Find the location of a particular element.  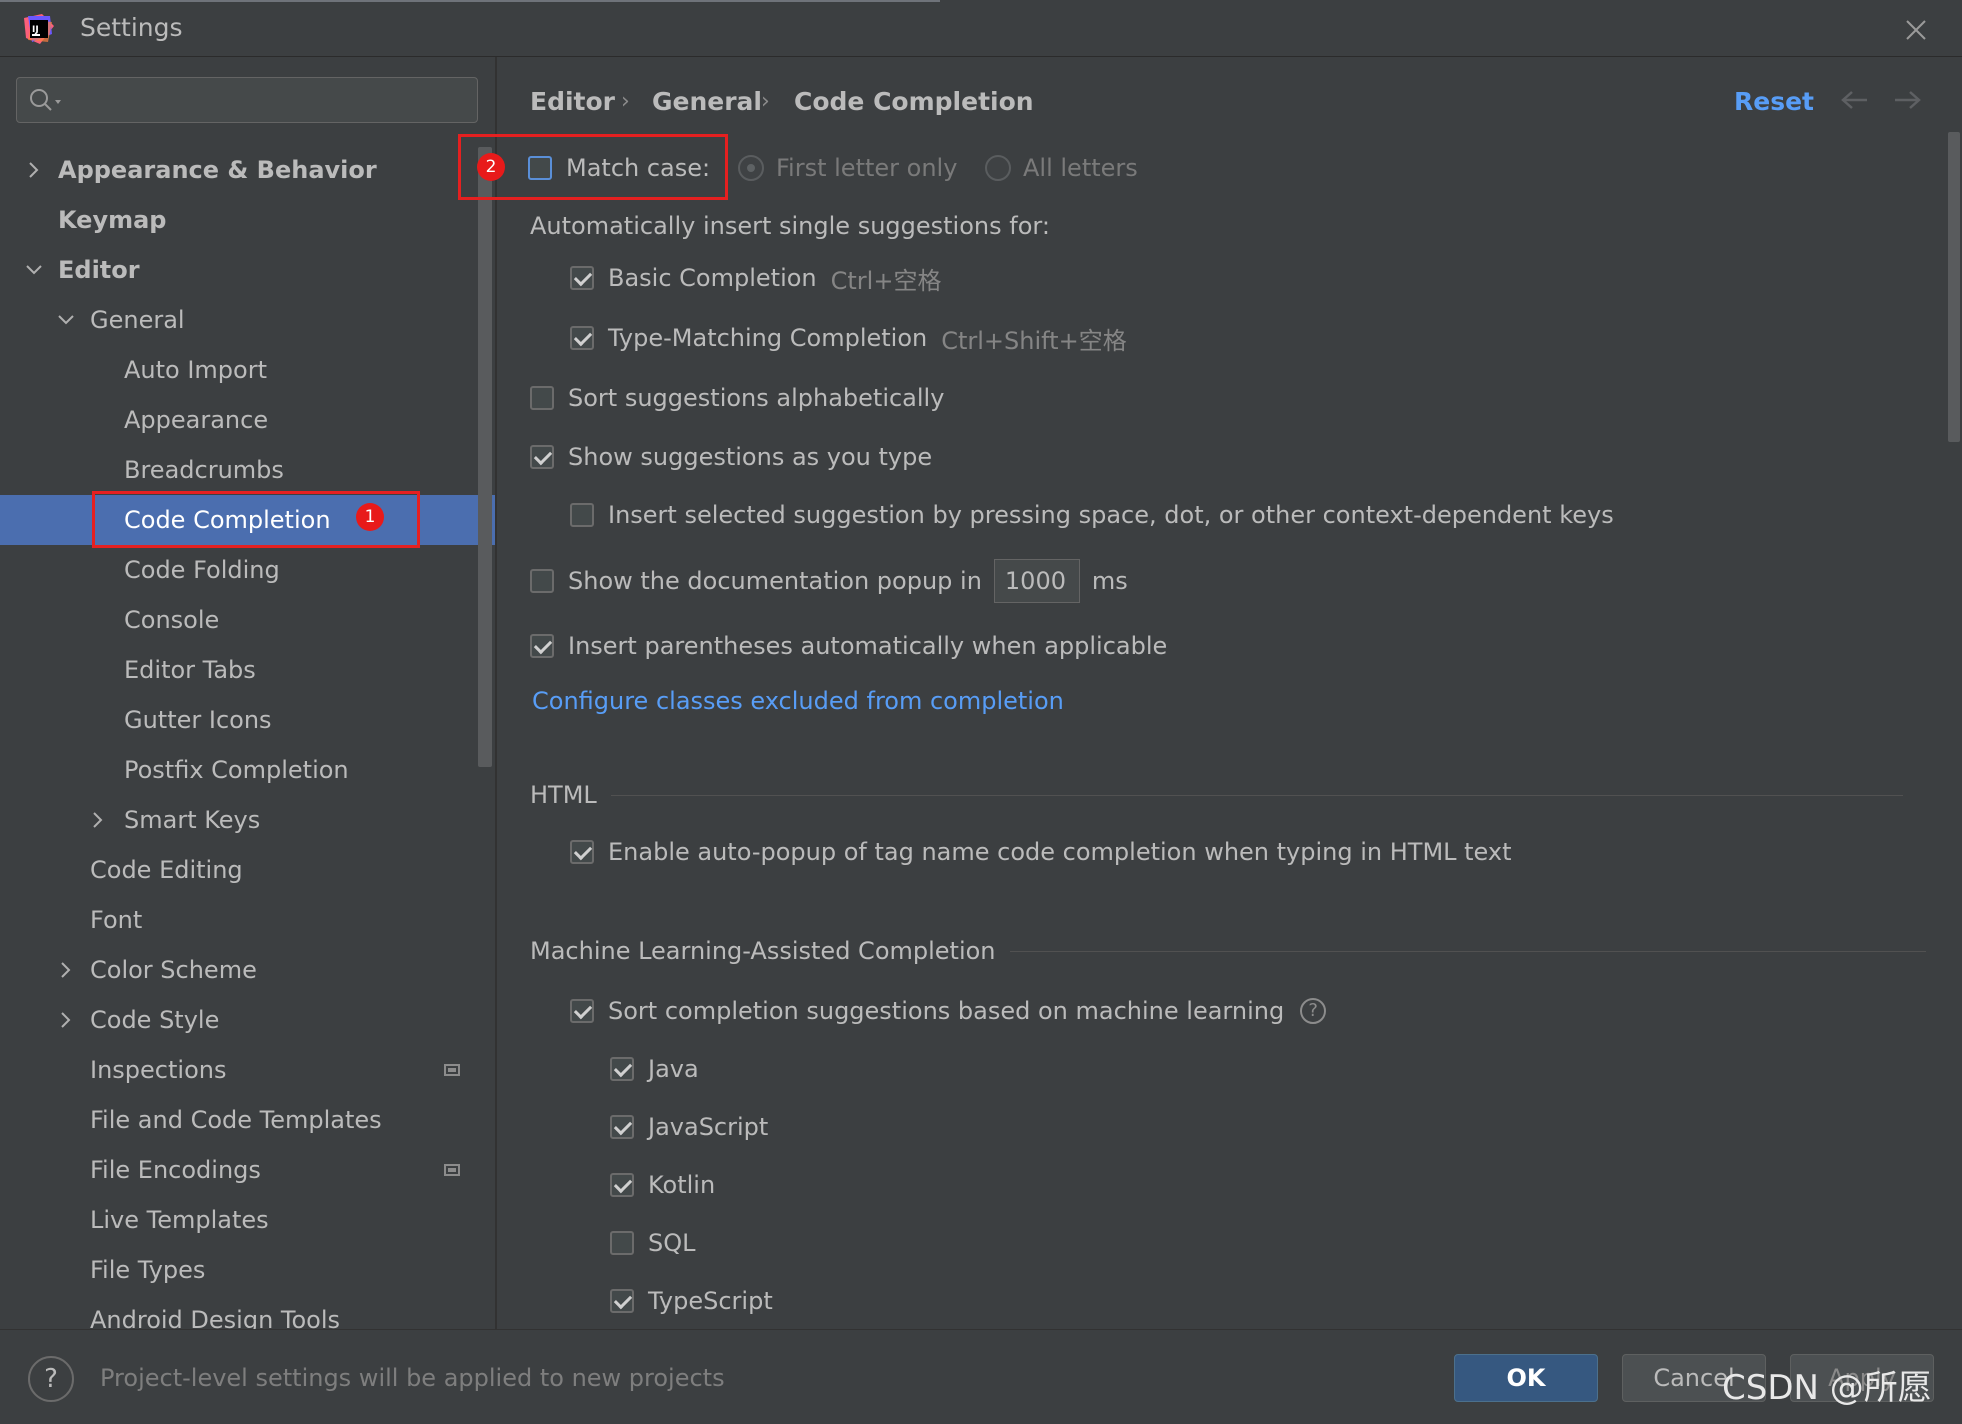

ml-language-sql: SQL is located at coordinates (653, 1243).